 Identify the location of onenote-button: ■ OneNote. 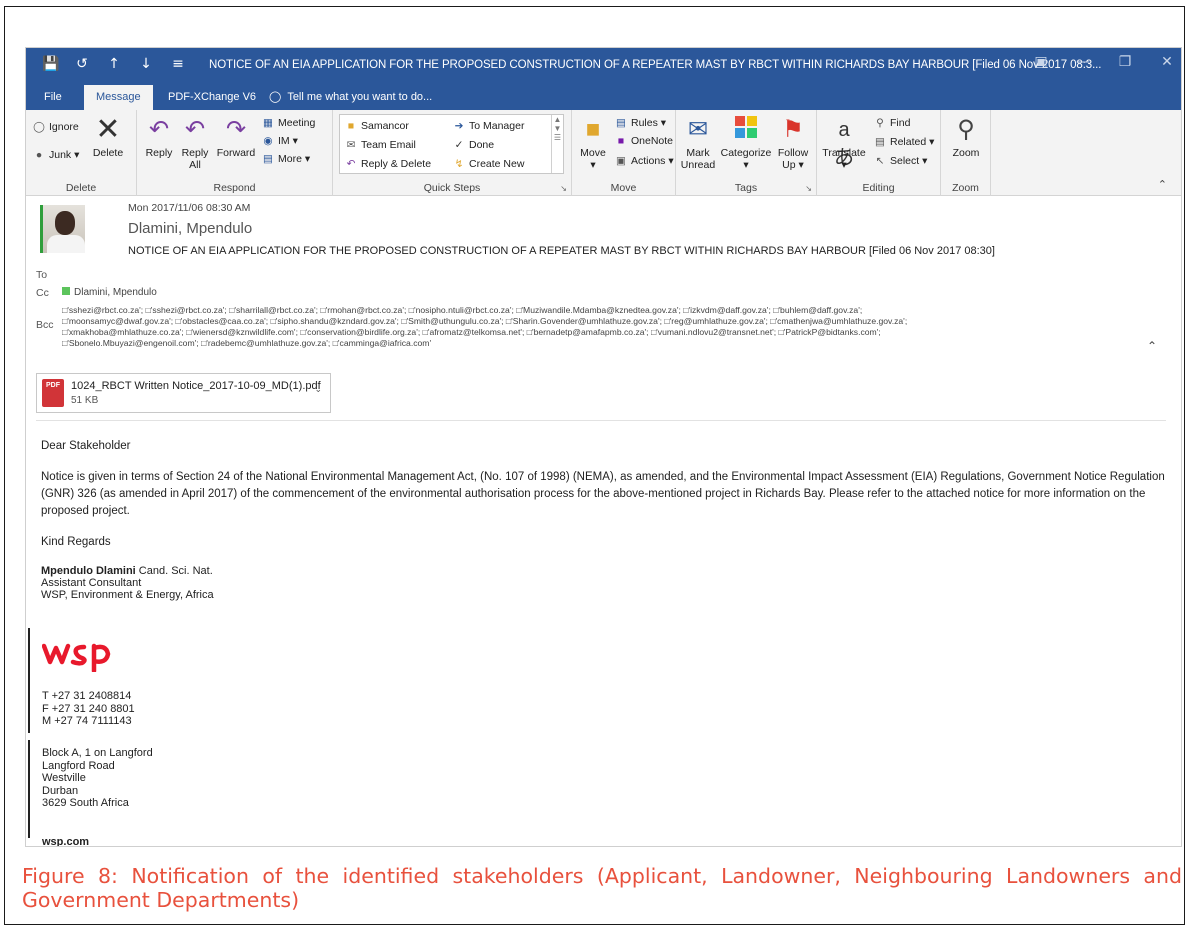
(643, 141).